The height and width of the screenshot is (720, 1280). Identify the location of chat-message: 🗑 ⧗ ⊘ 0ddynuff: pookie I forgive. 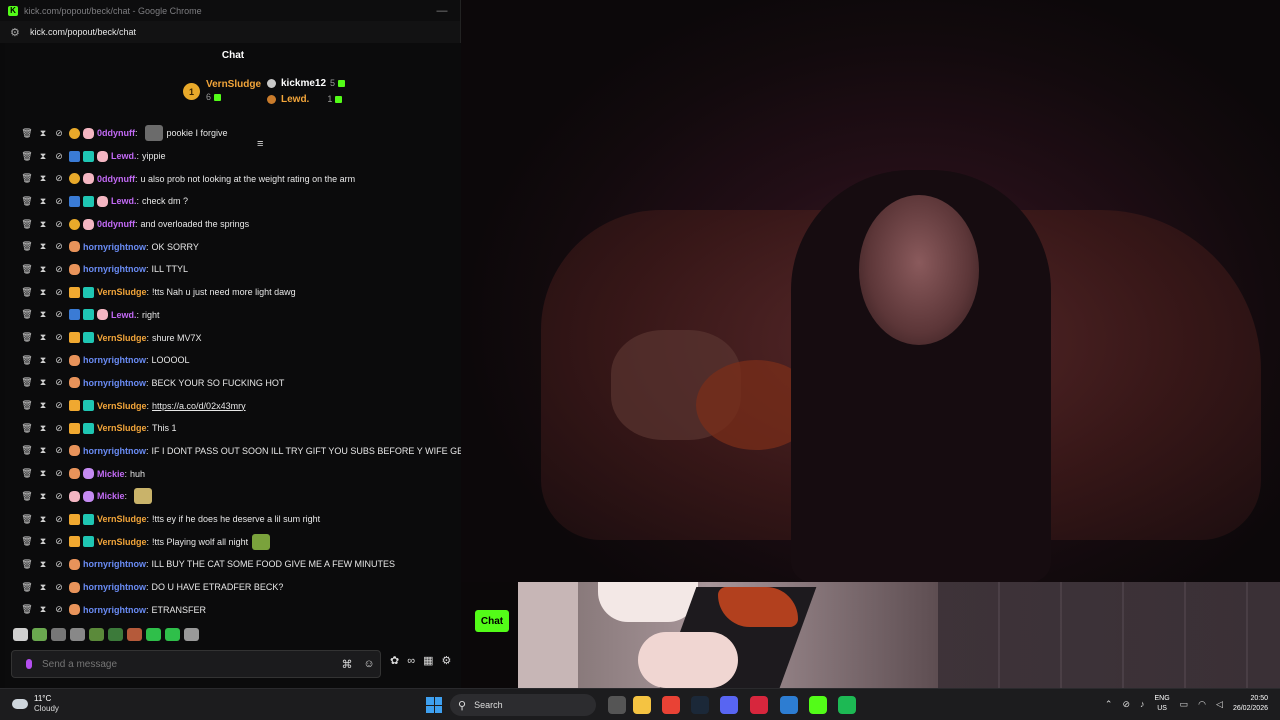
(233, 133).